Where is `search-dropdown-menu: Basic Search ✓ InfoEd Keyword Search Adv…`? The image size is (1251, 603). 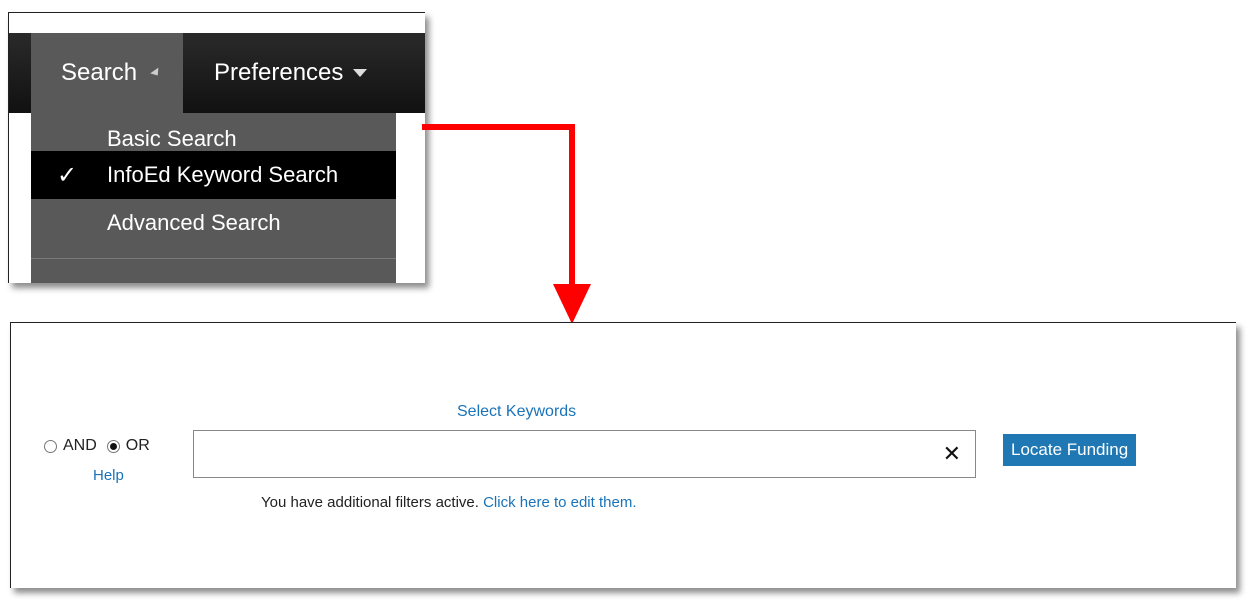
search-dropdown-menu: Basic Search ✓ InfoEd Keyword Search Adv… is located at coordinates (213, 198).